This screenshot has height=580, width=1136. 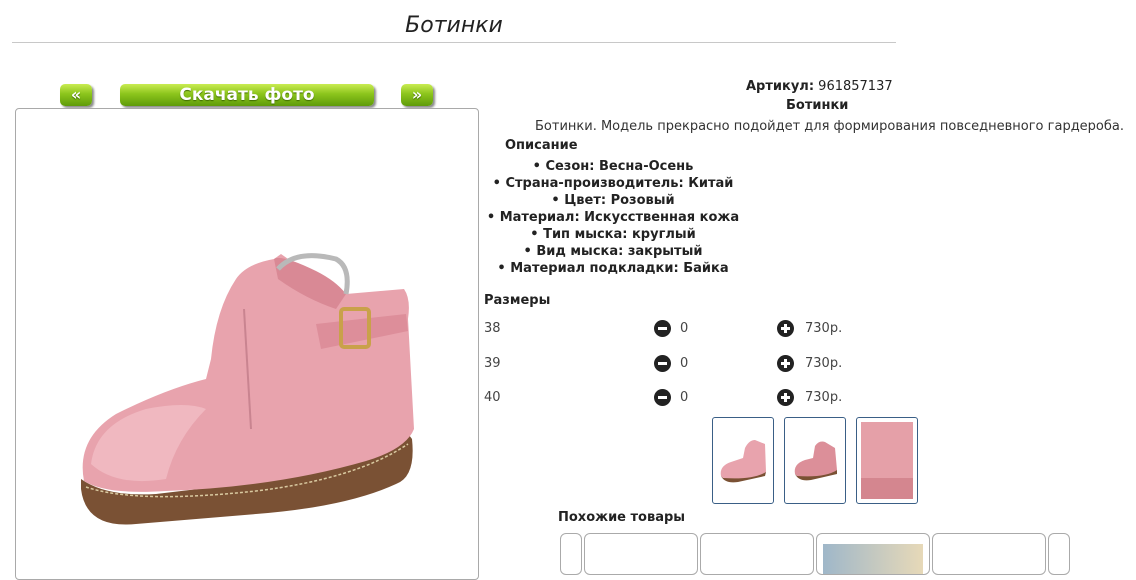 I want to click on description-heading: Описание, so click(x=541, y=145).